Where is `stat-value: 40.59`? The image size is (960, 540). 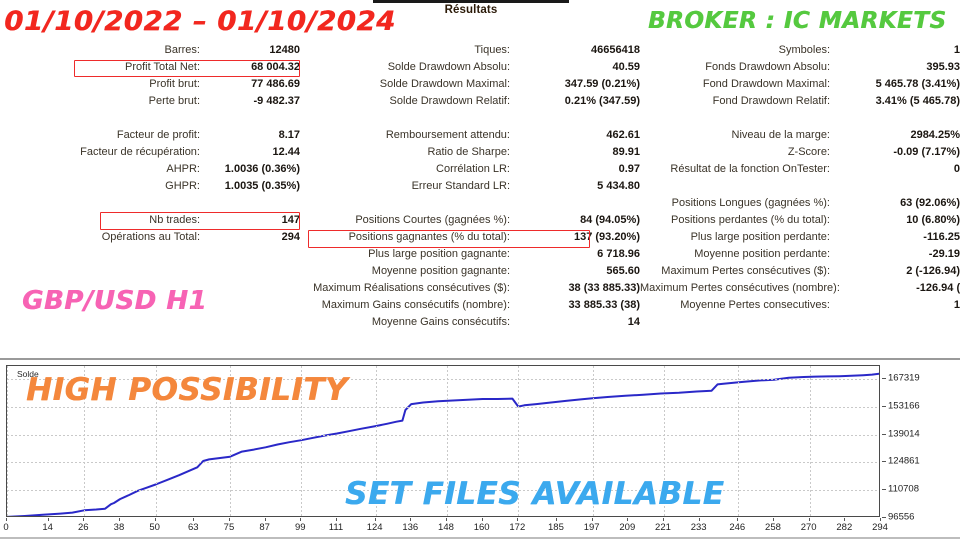
stat-value: 40.59 is located at coordinates (626, 67).